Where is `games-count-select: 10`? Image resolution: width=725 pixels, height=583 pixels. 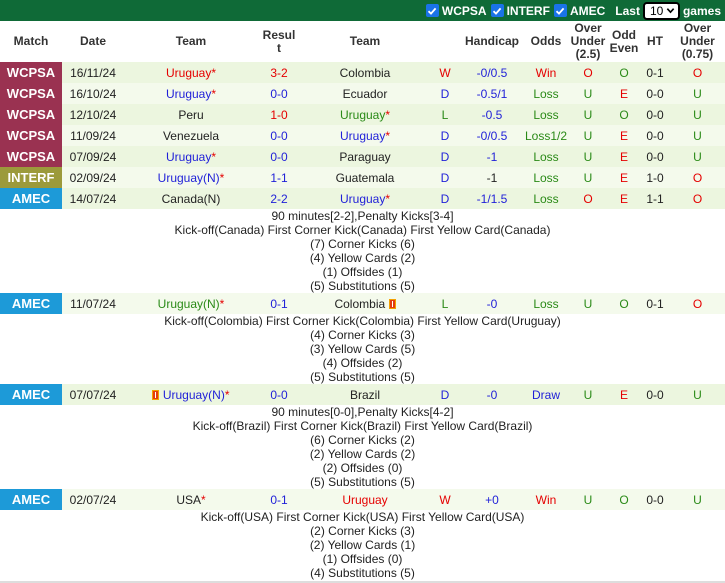
games-count-select: 10 is located at coordinates (661, 10).